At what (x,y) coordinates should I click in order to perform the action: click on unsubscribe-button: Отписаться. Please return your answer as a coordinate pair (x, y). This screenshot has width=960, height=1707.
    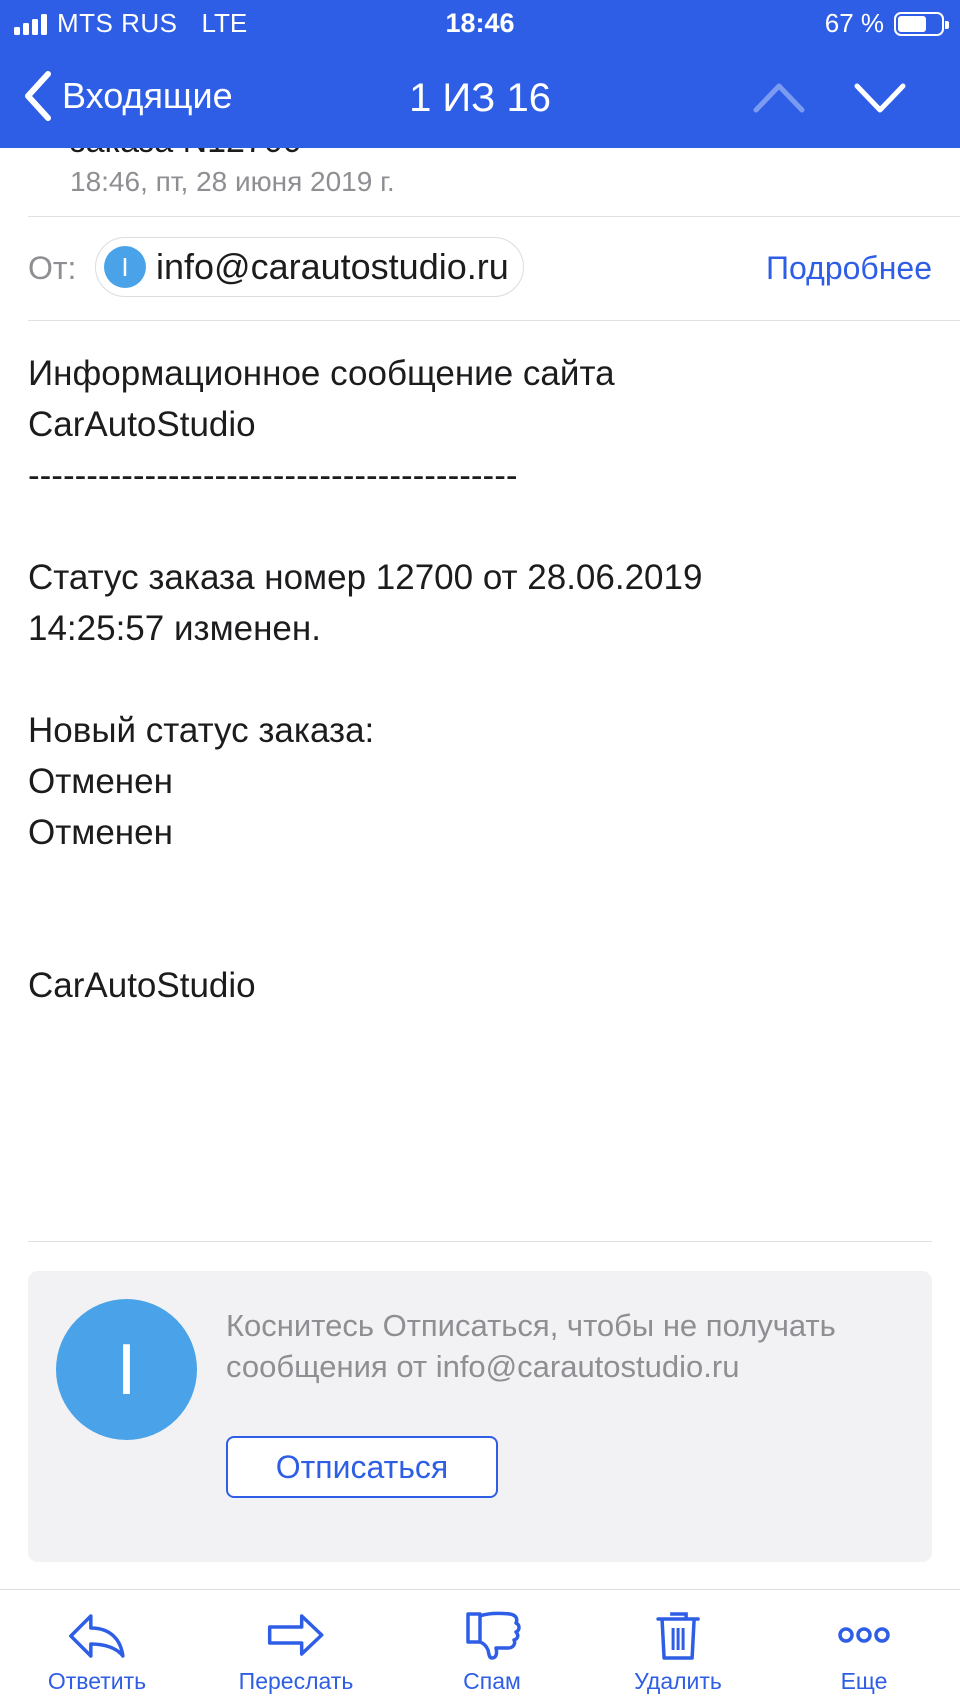
    Looking at the image, I should click on (362, 1467).